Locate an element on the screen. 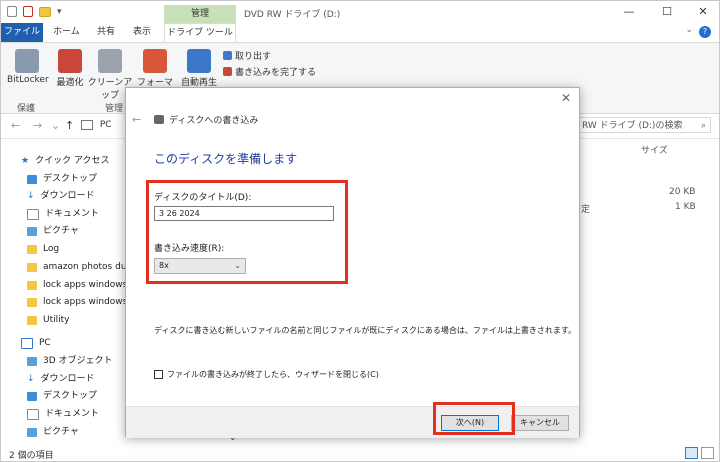  eject-button: 取り出す is located at coordinates (247, 55).